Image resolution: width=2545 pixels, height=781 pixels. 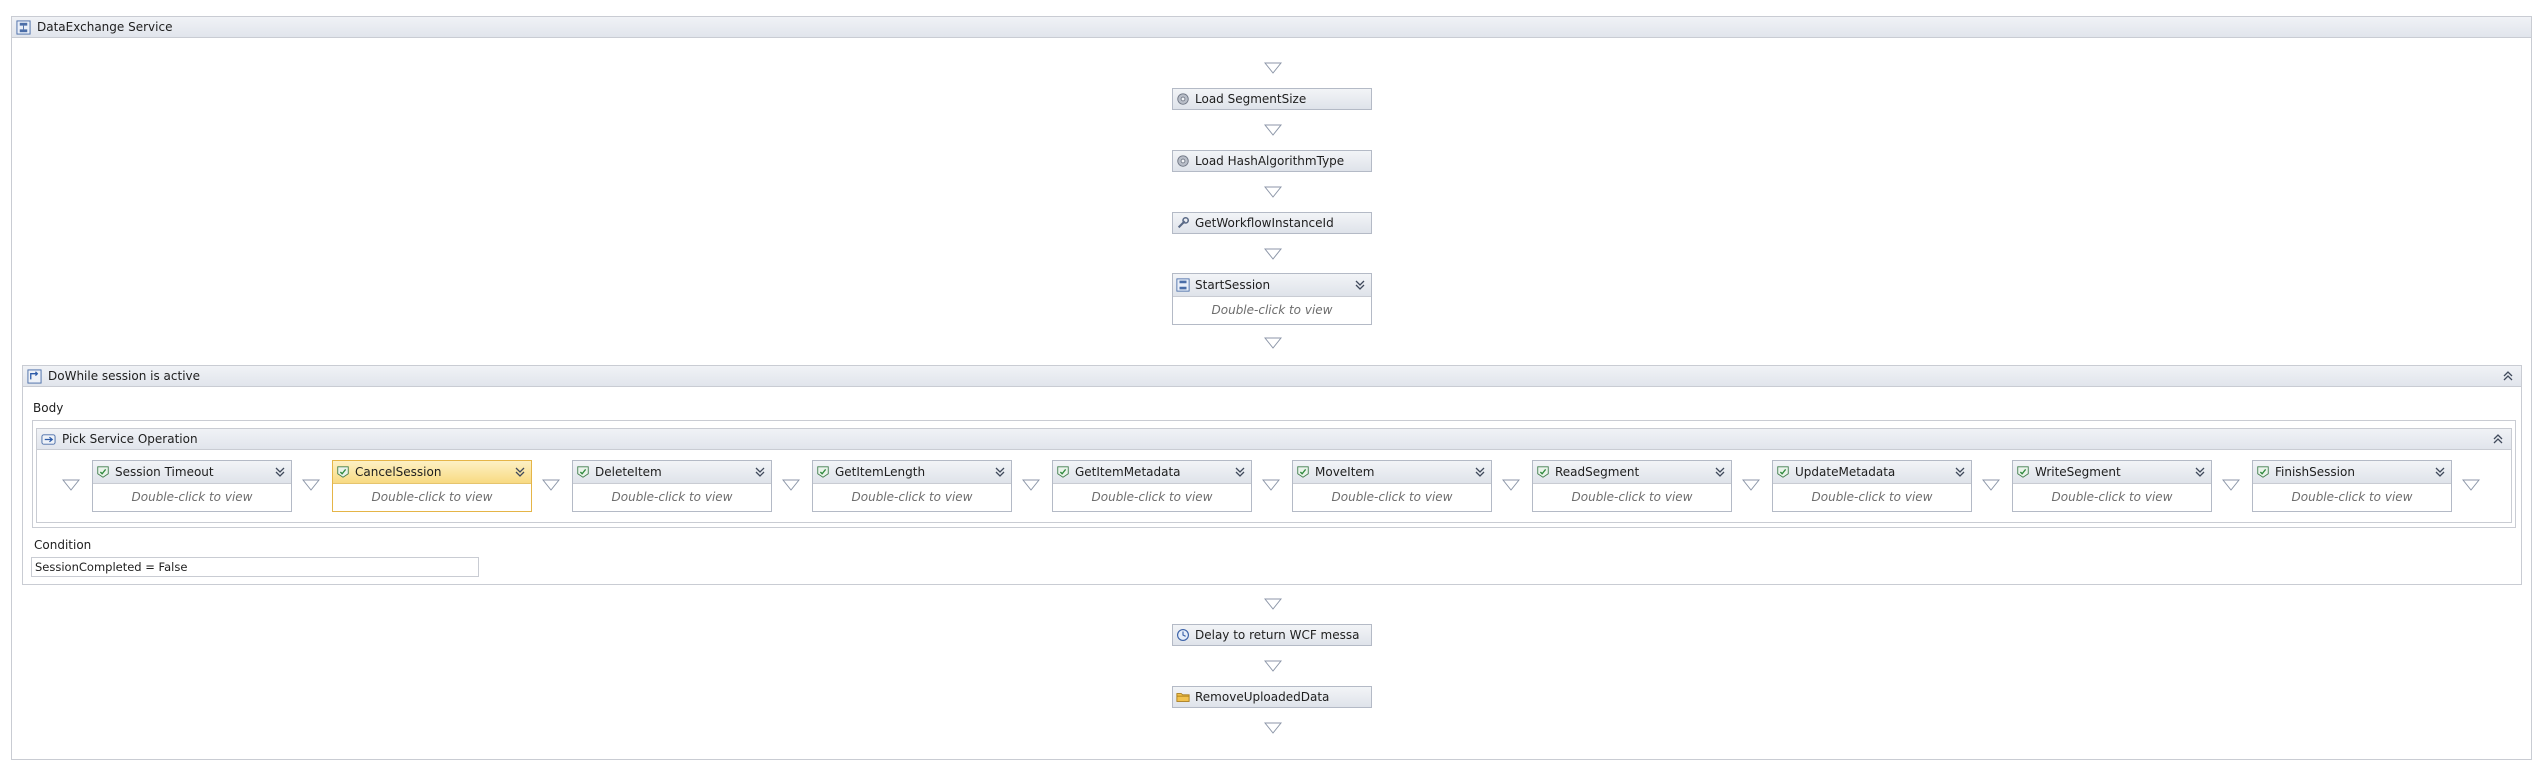 What do you see at coordinates (1272, 99) in the screenshot?
I see `activity-load-segmentsize: Load SegmentSize` at bounding box center [1272, 99].